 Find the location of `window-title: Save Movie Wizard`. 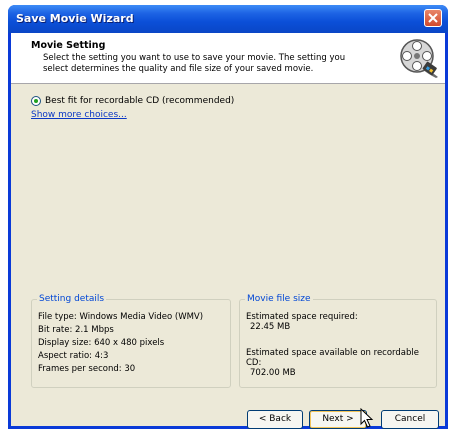

window-title: Save Movie Wizard is located at coordinates (75, 18).